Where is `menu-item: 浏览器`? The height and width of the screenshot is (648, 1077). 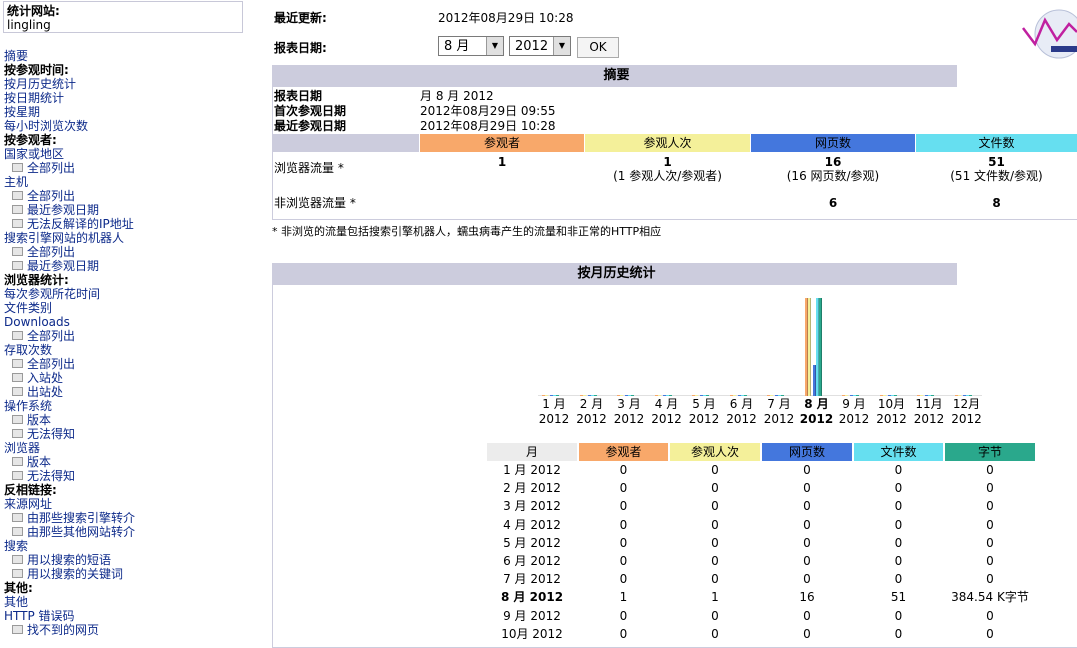 menu-item: 浏览器 is located at coordinates (69, 448).